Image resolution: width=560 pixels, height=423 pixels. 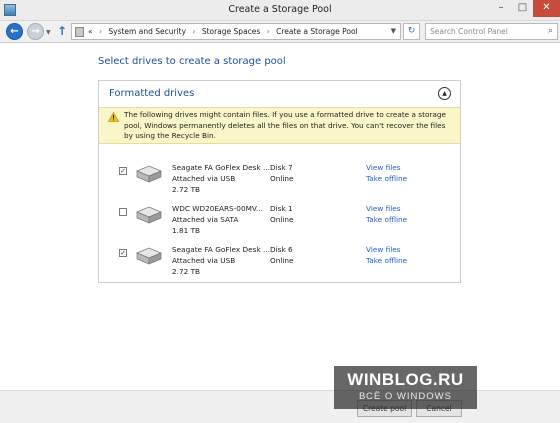 What do you see at coordinates (231, 31) in the screenshot?
I see `breadcrumb-storage-spaces: Storage Spaces` at bounding box center [231, 31].